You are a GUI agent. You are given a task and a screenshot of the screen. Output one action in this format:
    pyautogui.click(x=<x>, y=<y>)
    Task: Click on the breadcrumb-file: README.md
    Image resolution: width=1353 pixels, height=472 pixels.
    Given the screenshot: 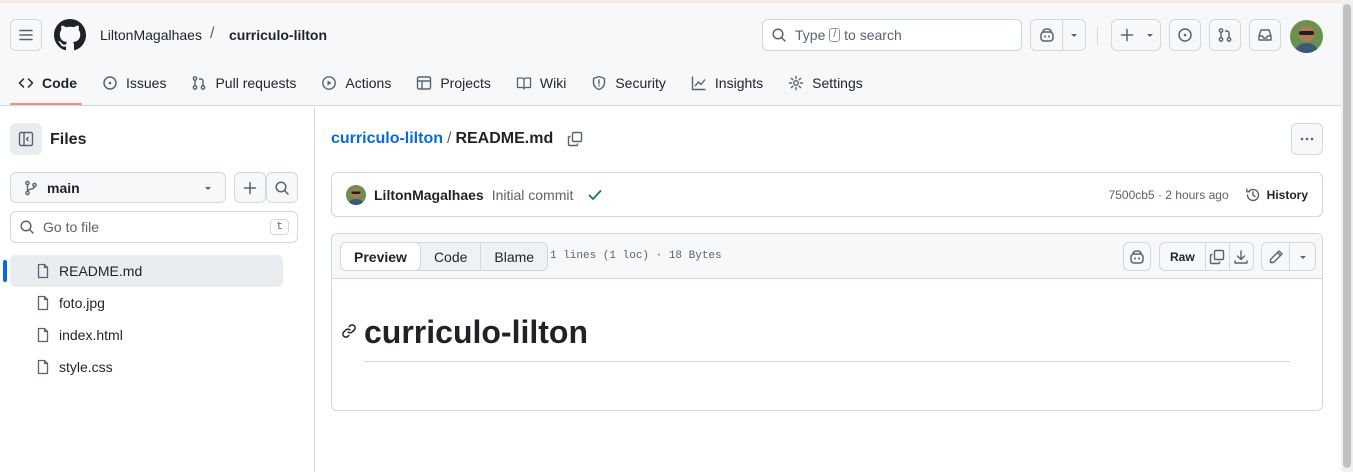 What is the action you would take?
    pyautogui.click(x=504, y=138)
    